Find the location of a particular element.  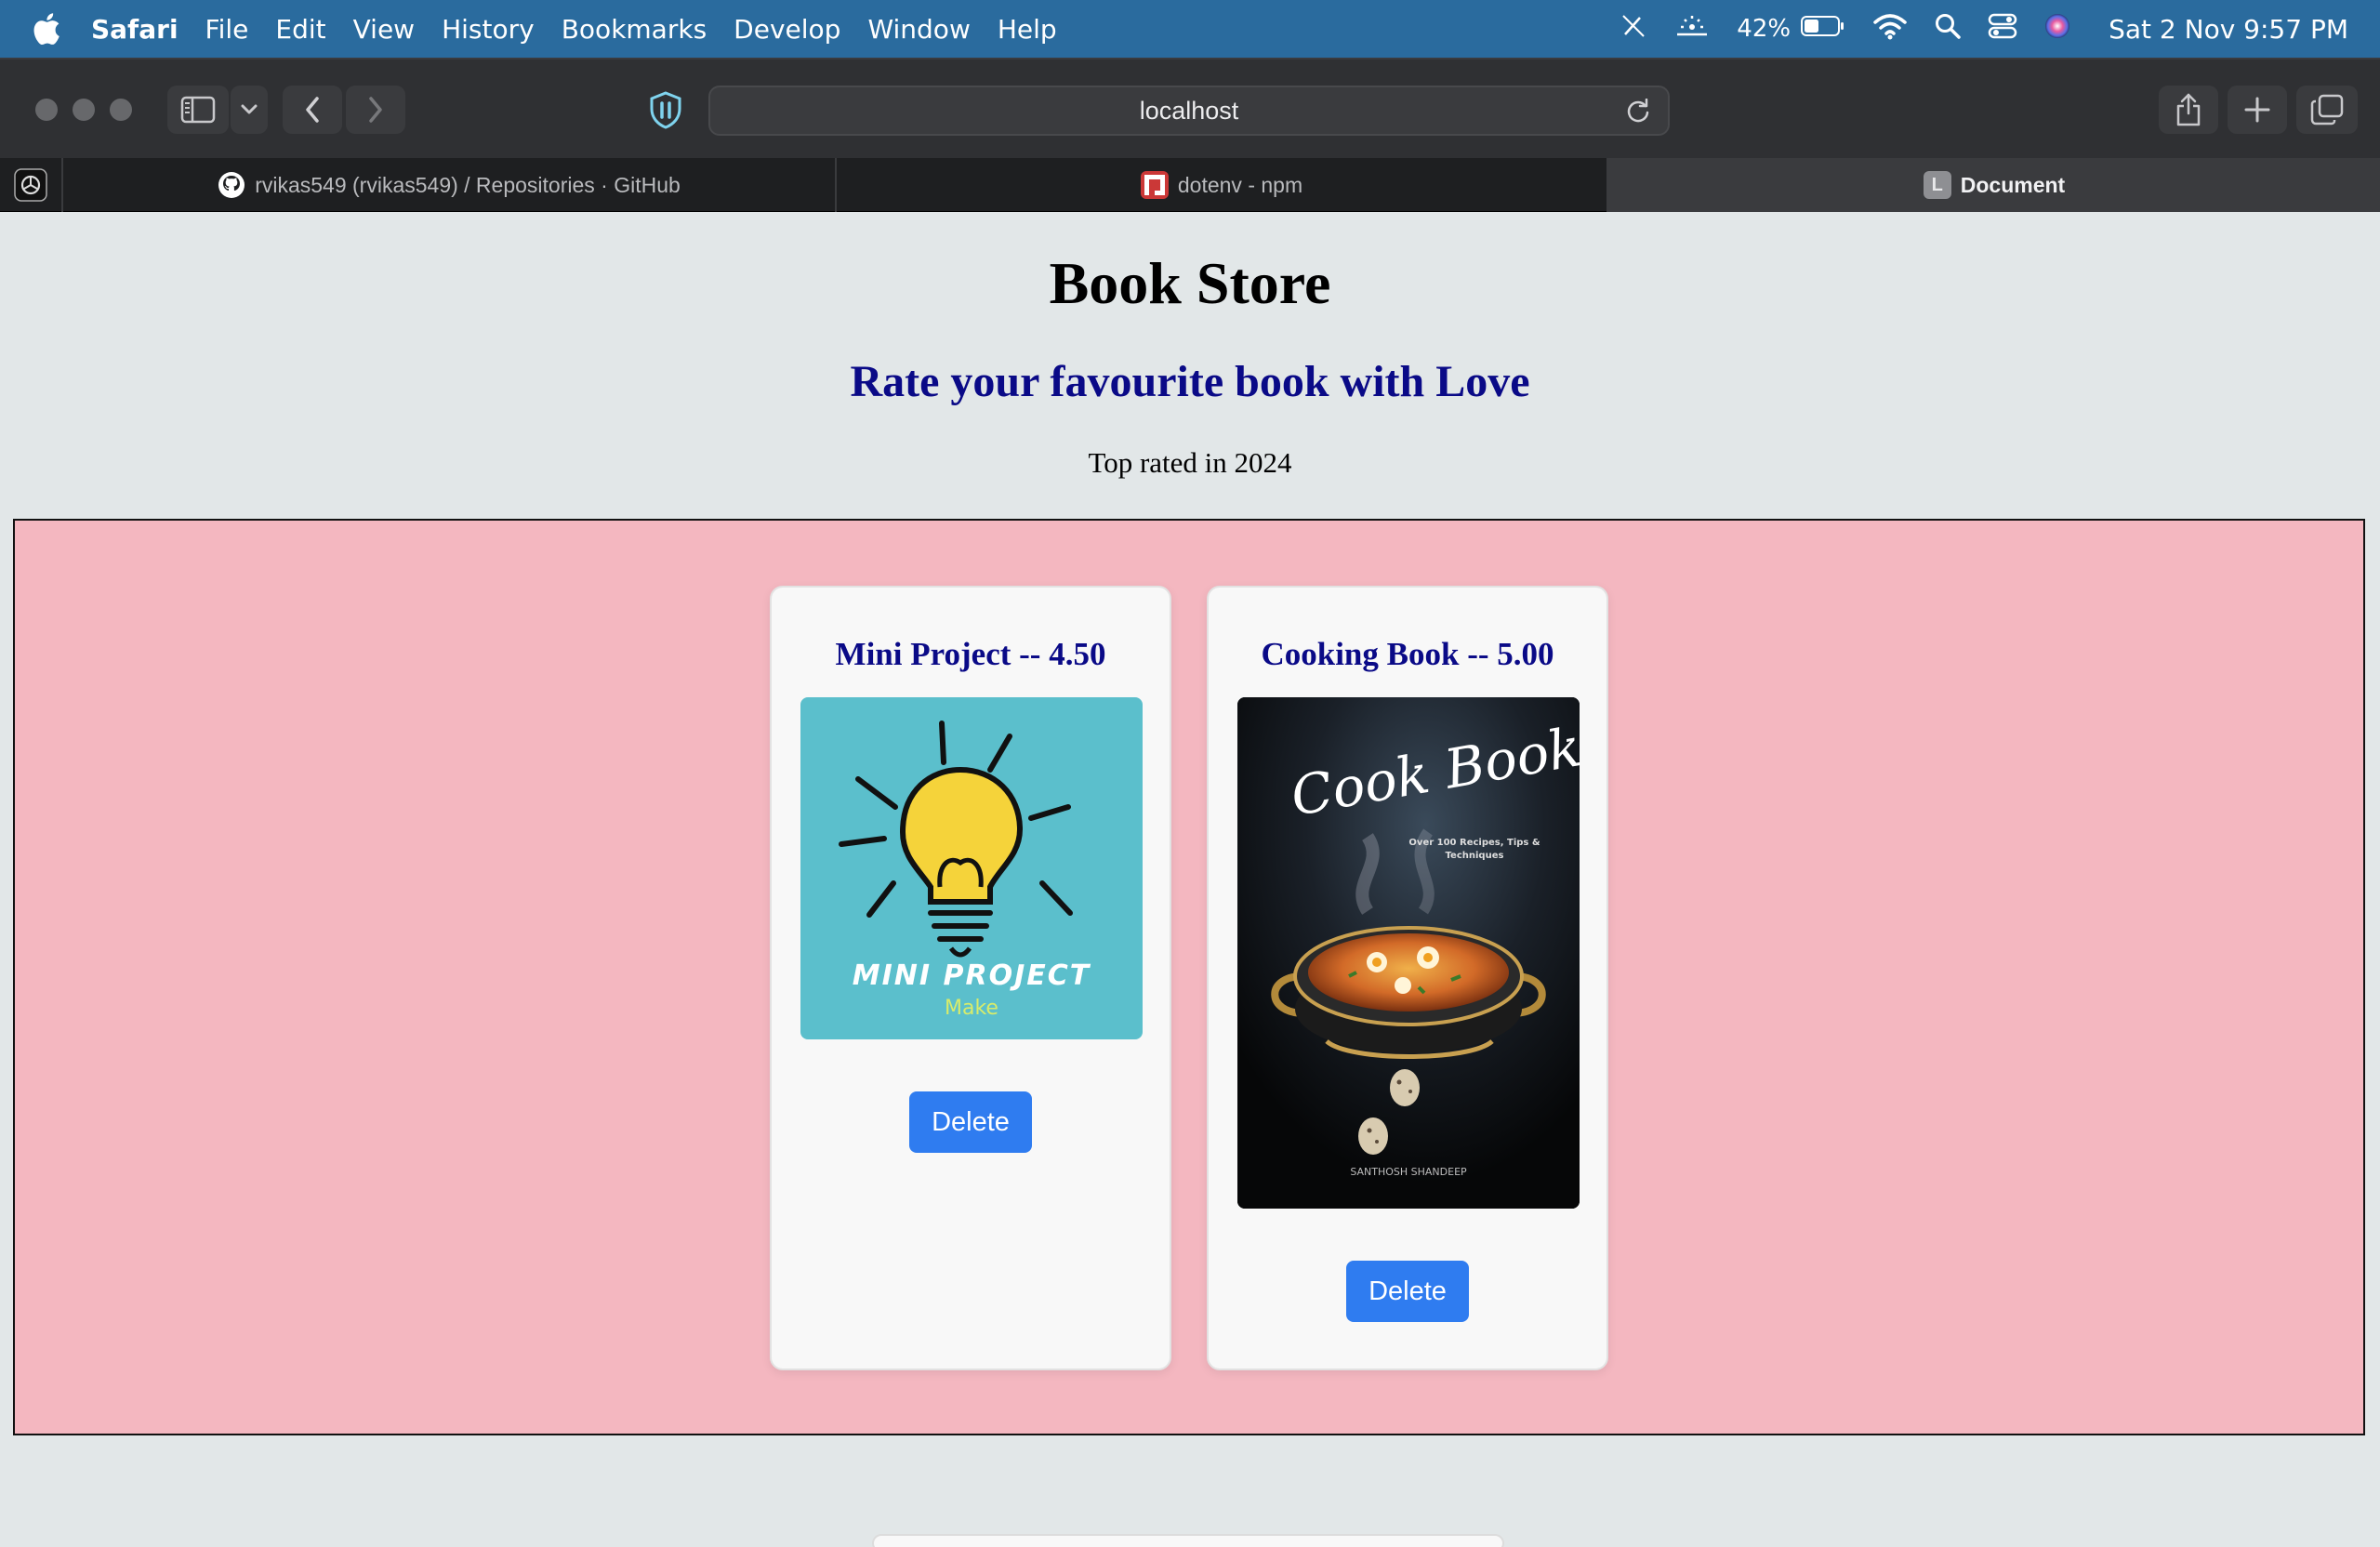

chatgpt-icon is located at coordinates (30, 185).